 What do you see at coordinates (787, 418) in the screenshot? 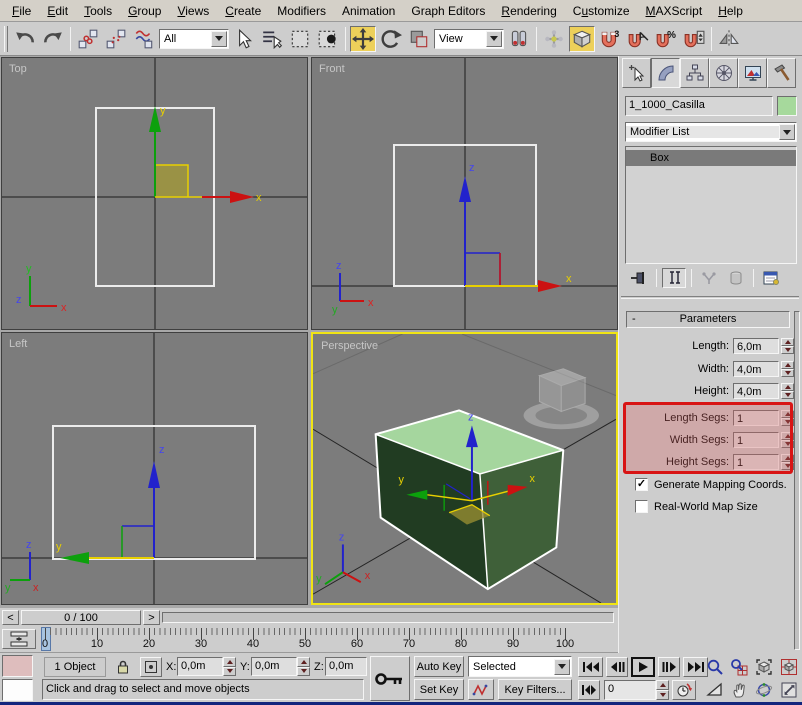
I see `length-segs-spinner` at bounding box center [787, 418].